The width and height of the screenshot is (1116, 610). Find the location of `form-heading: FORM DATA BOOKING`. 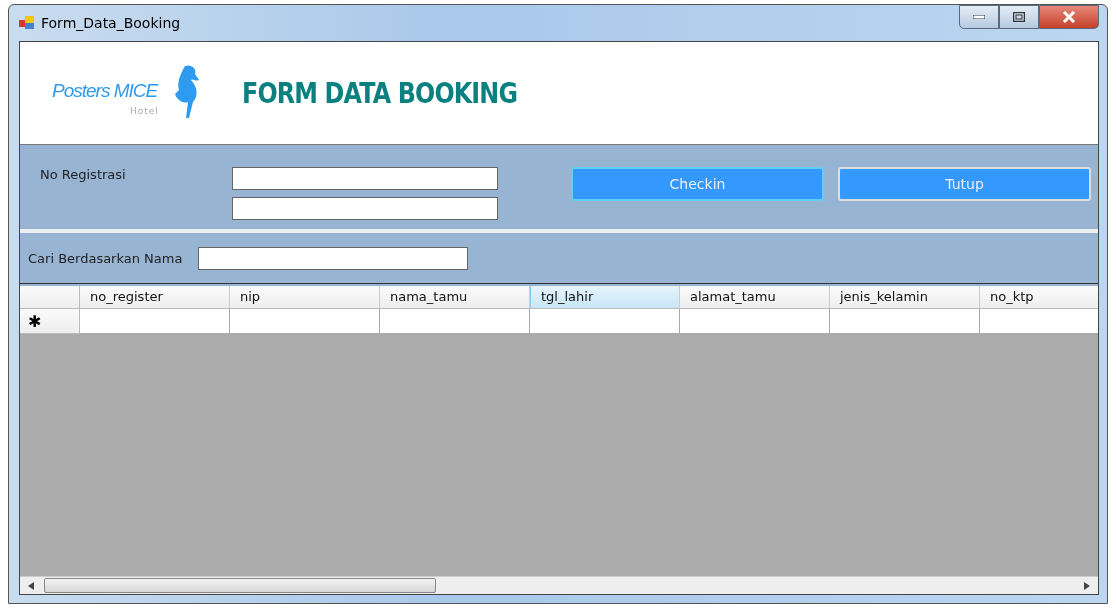

form-heading: FORM DATA BOOKING is located at coordinates (380, 93).